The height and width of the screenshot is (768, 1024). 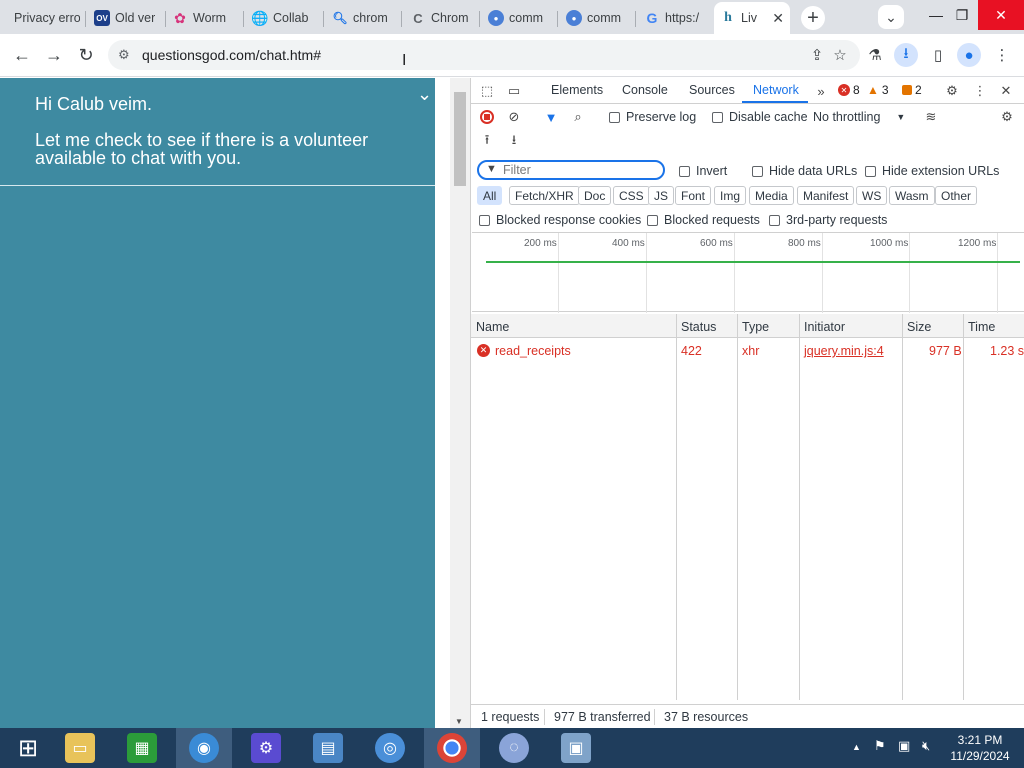 What do you see at coordinates (533, 351) in the screenshot?
I see `request-name: read_receipts` at bounding box center [533, 351].